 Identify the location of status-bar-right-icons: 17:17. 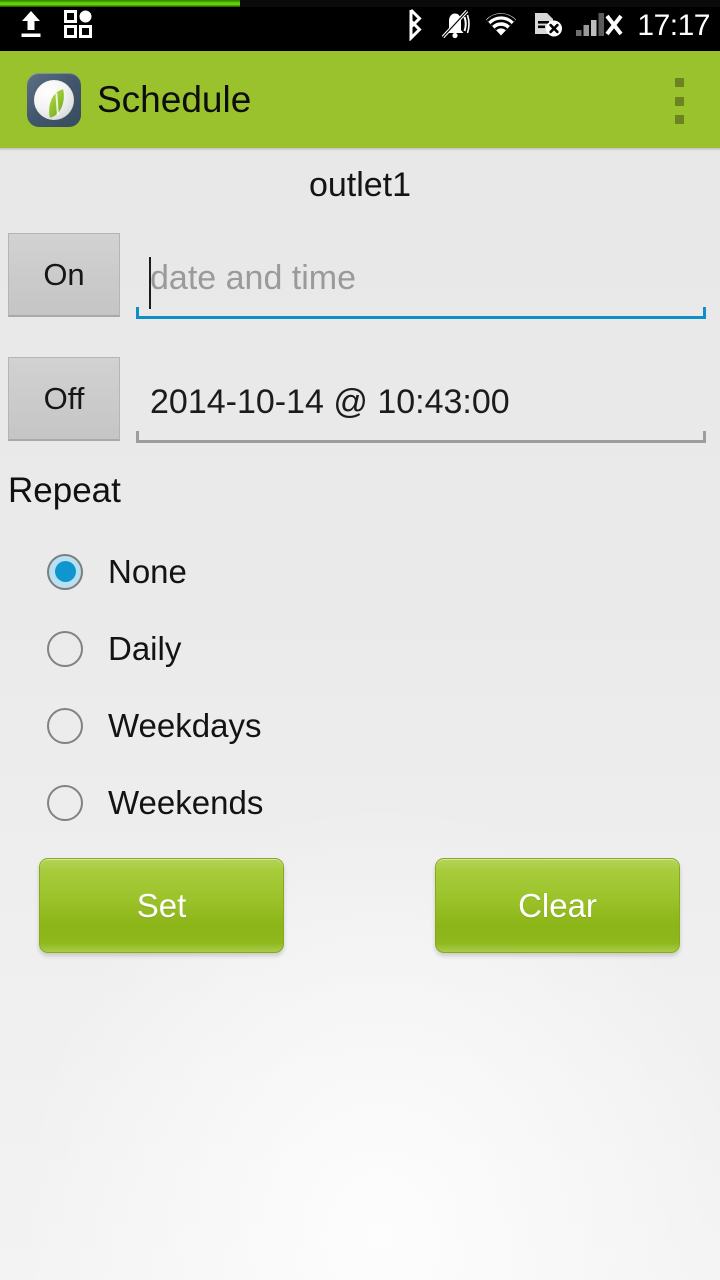
(557, 26).